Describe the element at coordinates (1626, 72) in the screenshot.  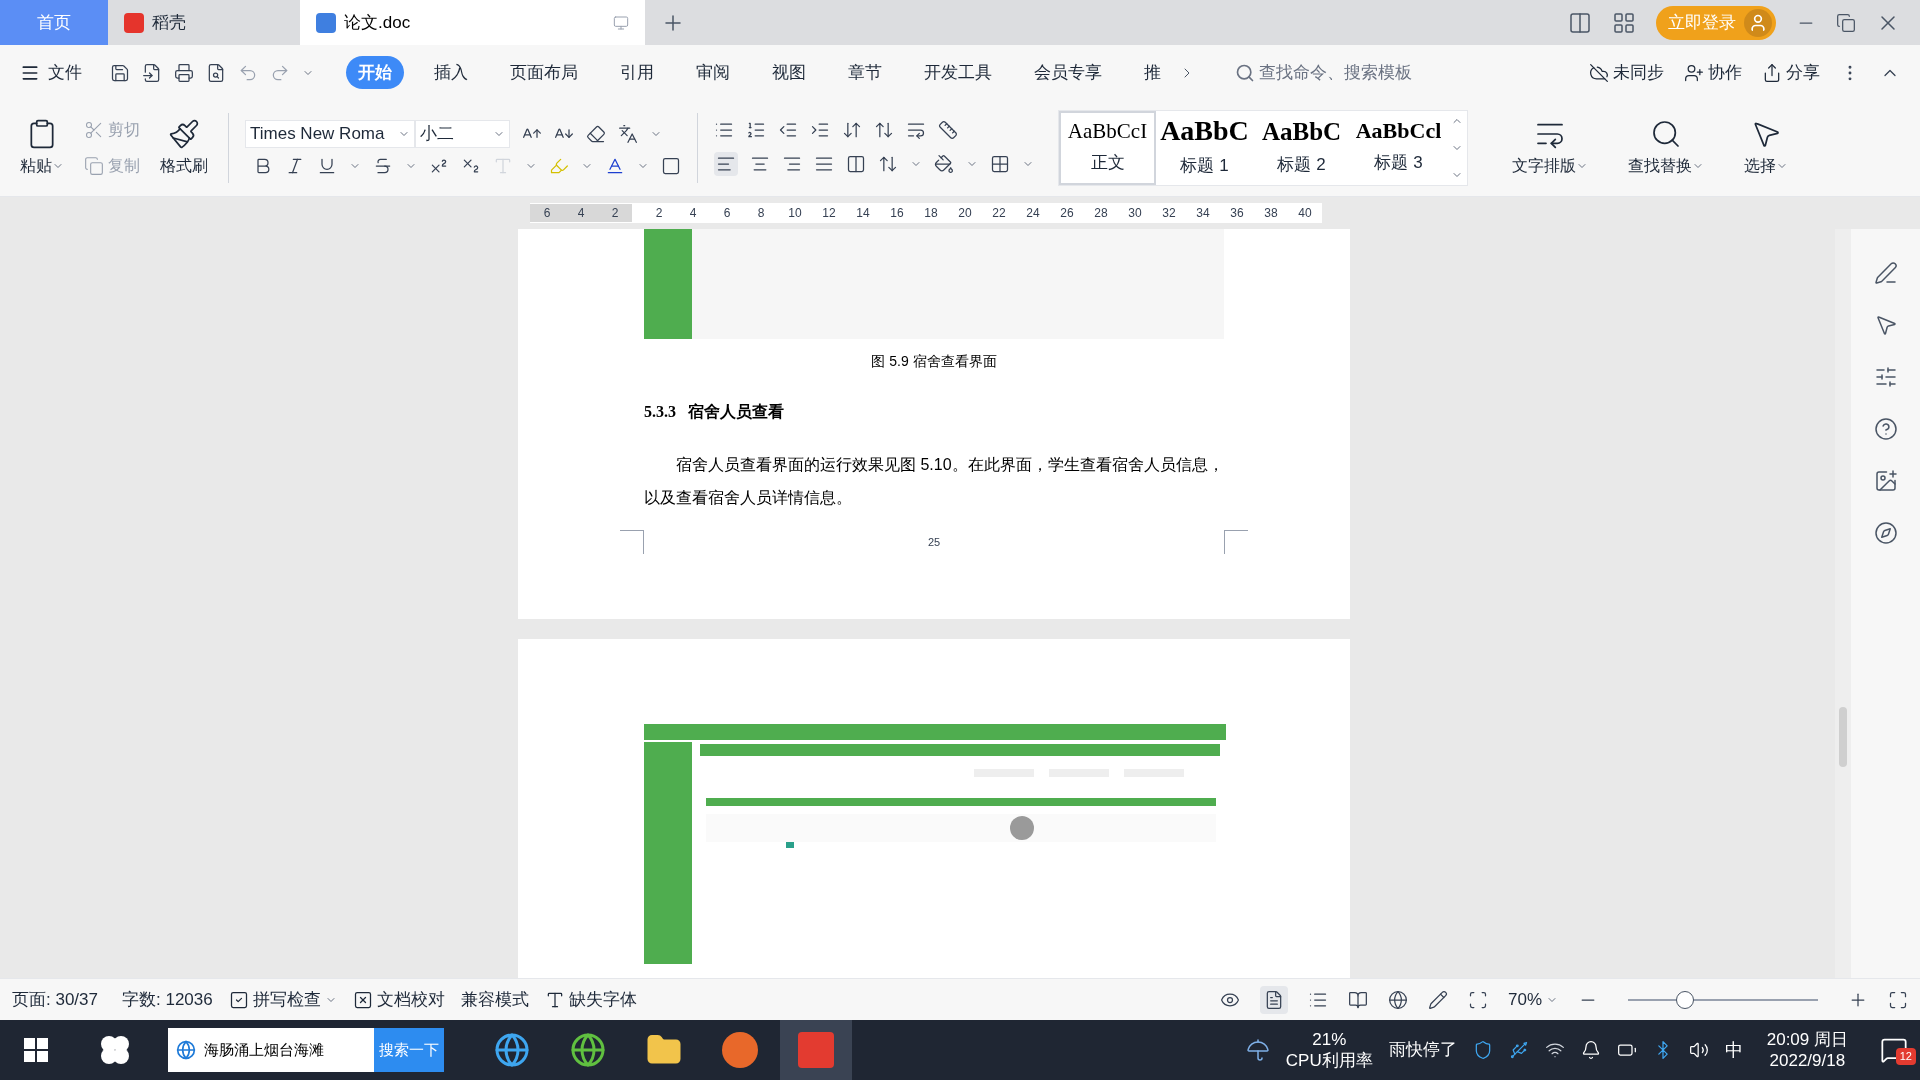
I see `sync-button: 未同步` at that location.